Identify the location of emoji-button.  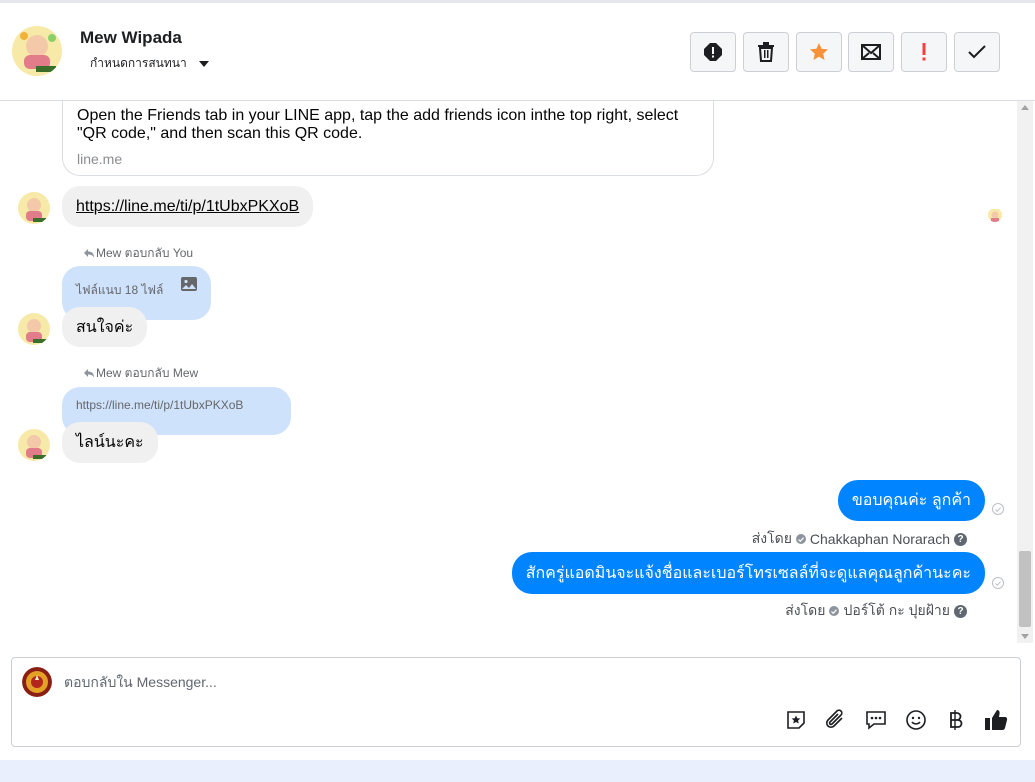
(916, 720).